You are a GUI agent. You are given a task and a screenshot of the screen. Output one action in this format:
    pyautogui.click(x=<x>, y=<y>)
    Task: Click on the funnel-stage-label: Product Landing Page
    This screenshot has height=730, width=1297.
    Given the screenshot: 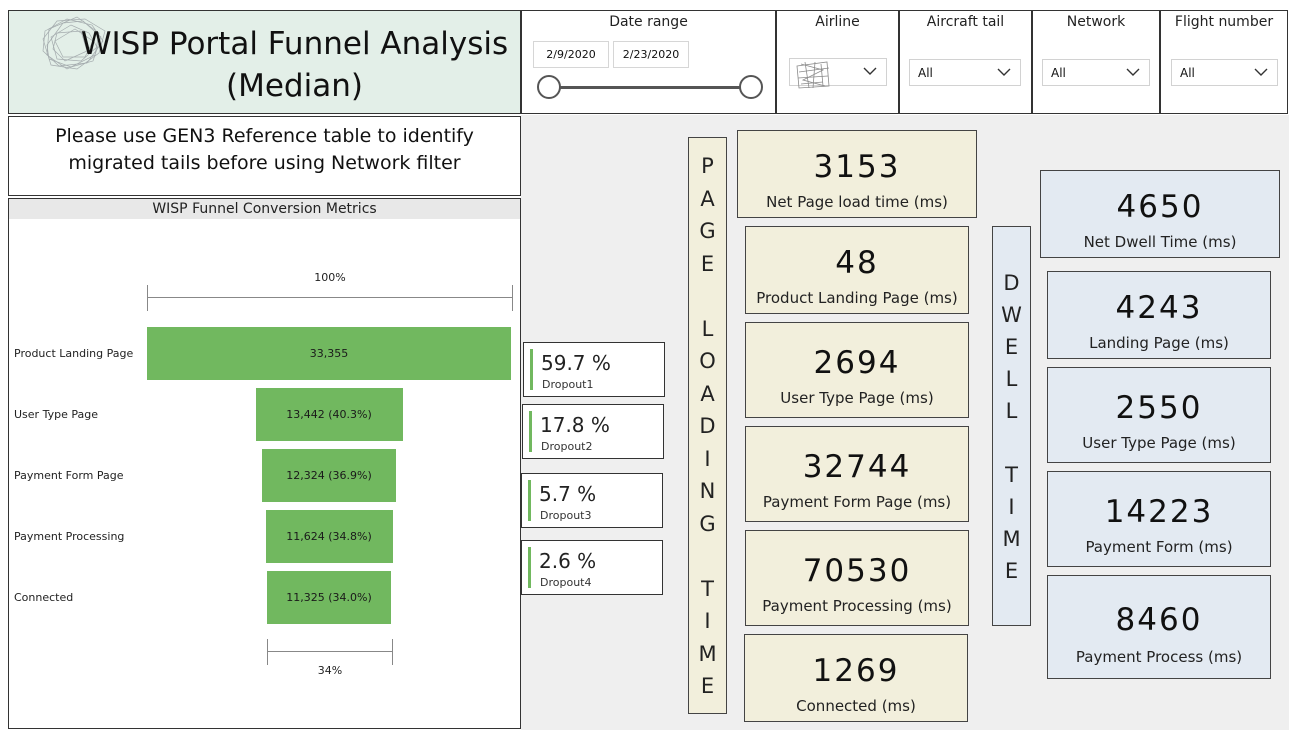 What is the action you would take?
    pyautogui.click(x=74, y=353)
    